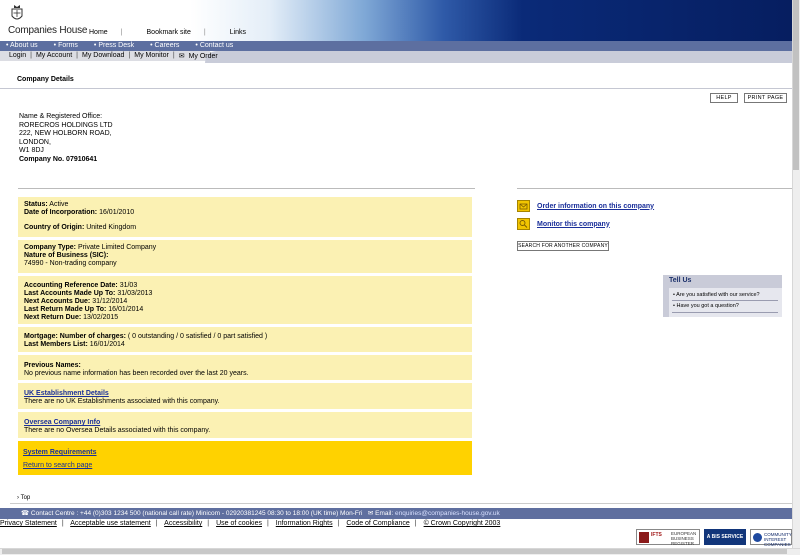 Image resolution: width=800 pixels, height=555 pixels. Describe the element at coordinates (48, 30) in the screenshot. I see `logo-text: Companies House` at that location.